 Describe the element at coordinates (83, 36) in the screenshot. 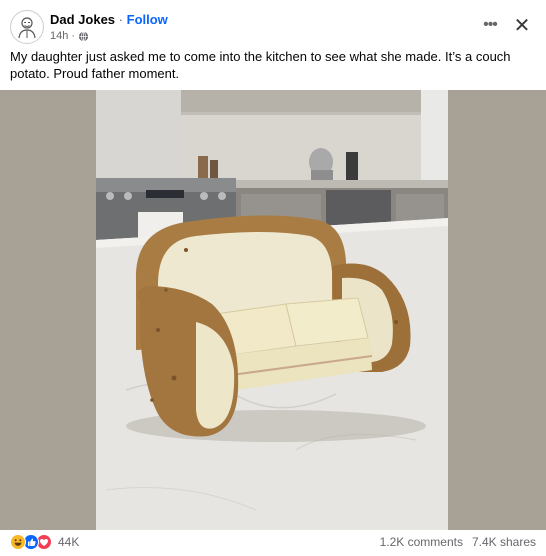

I see `globe-icon` at that location.